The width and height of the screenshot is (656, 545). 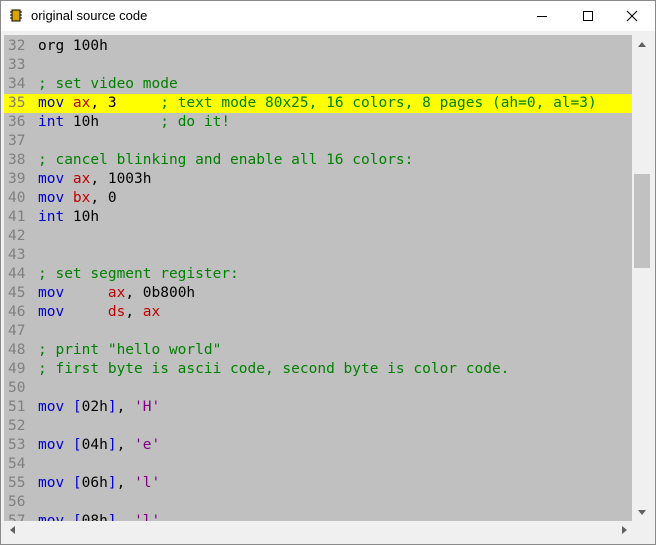 What do you see at coordinates (642, 221) in the screenshot?
I see `scrollbar-thumb` at bounding box center [642, 221].